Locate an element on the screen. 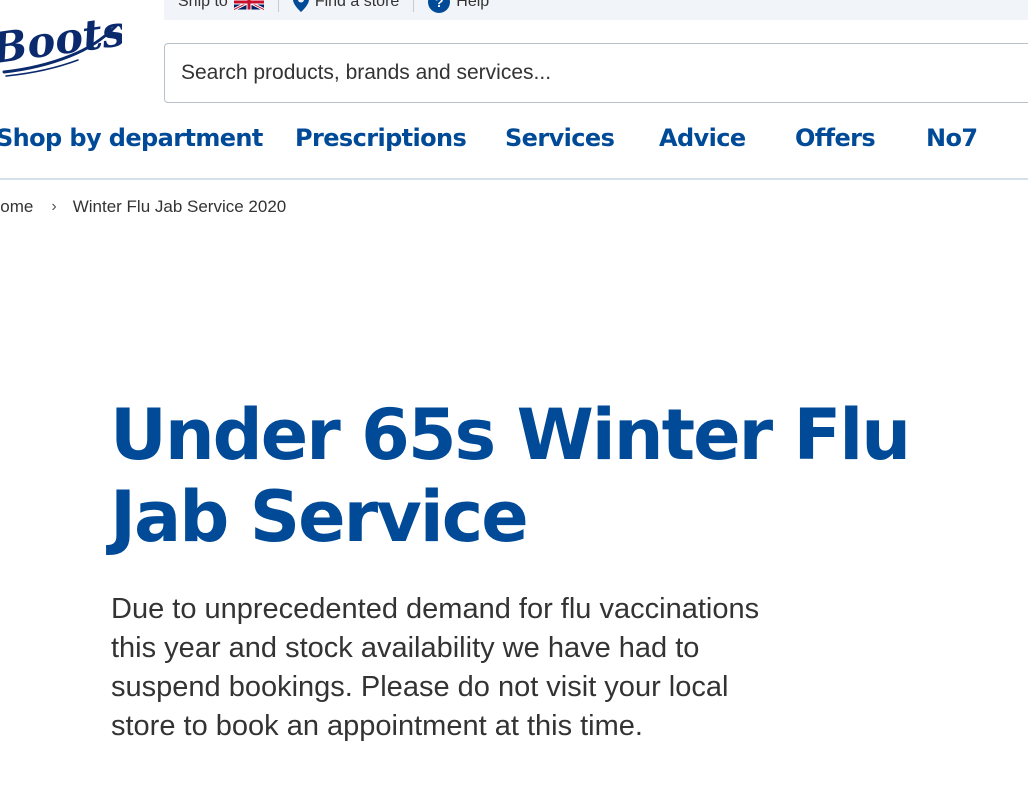 The image size is (1028, 800). boots-logo-wordmark: Boots is located at coordinates (61, 39).